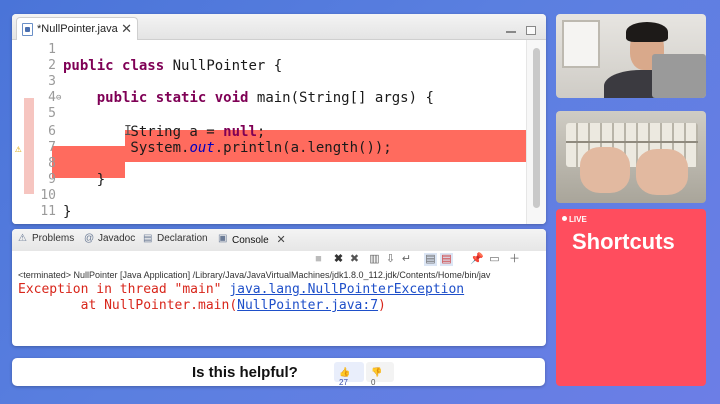 The height and width of the screenshot is (404, 720). I want to click on like-count: 27, so click(343, 382).